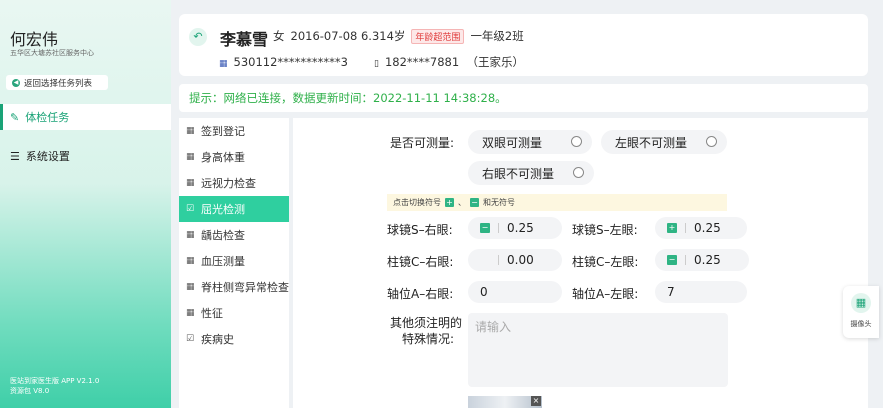 This screenshot has width=883, height=408. What do you see at coordinates (34, 39) in the screenshot?
I see `user-name: 何宏伟` at bounding box center [34, 39].